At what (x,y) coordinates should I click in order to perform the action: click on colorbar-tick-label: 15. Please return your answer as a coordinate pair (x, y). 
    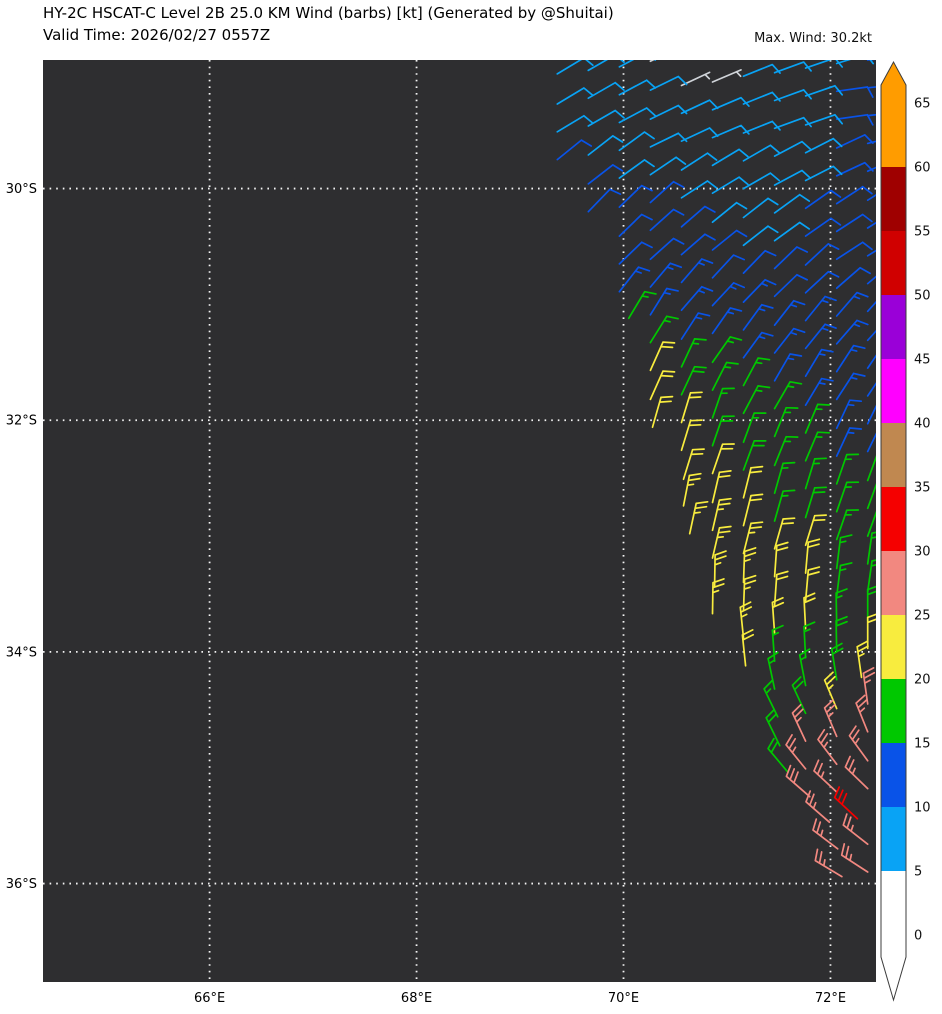
    Looking at the image, I should click on (922, 744).